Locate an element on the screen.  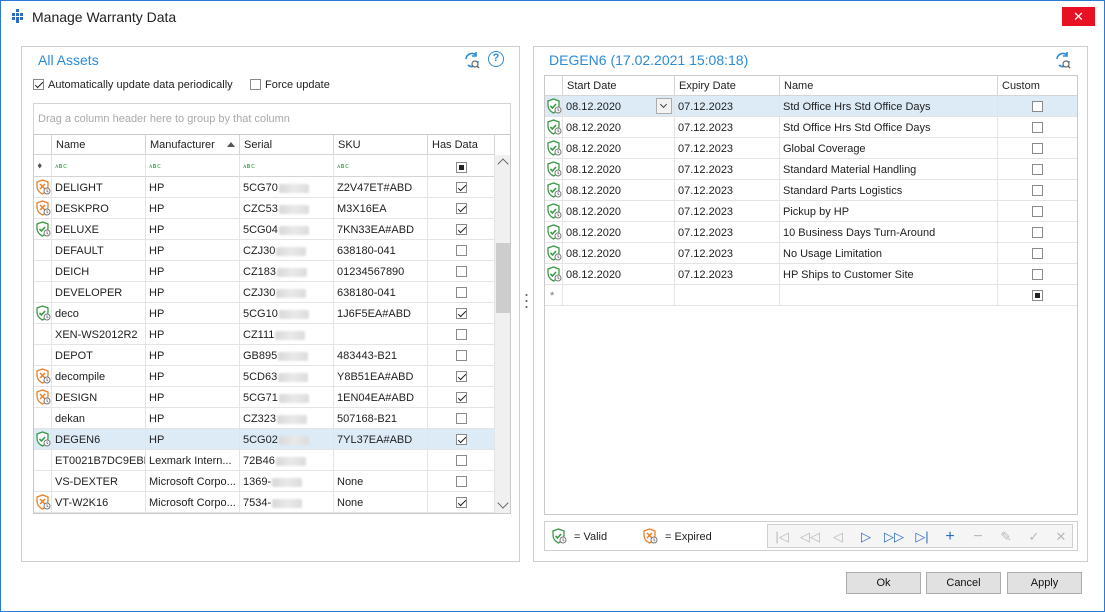
column-header-name: Name is located at coordinates (889, 86).